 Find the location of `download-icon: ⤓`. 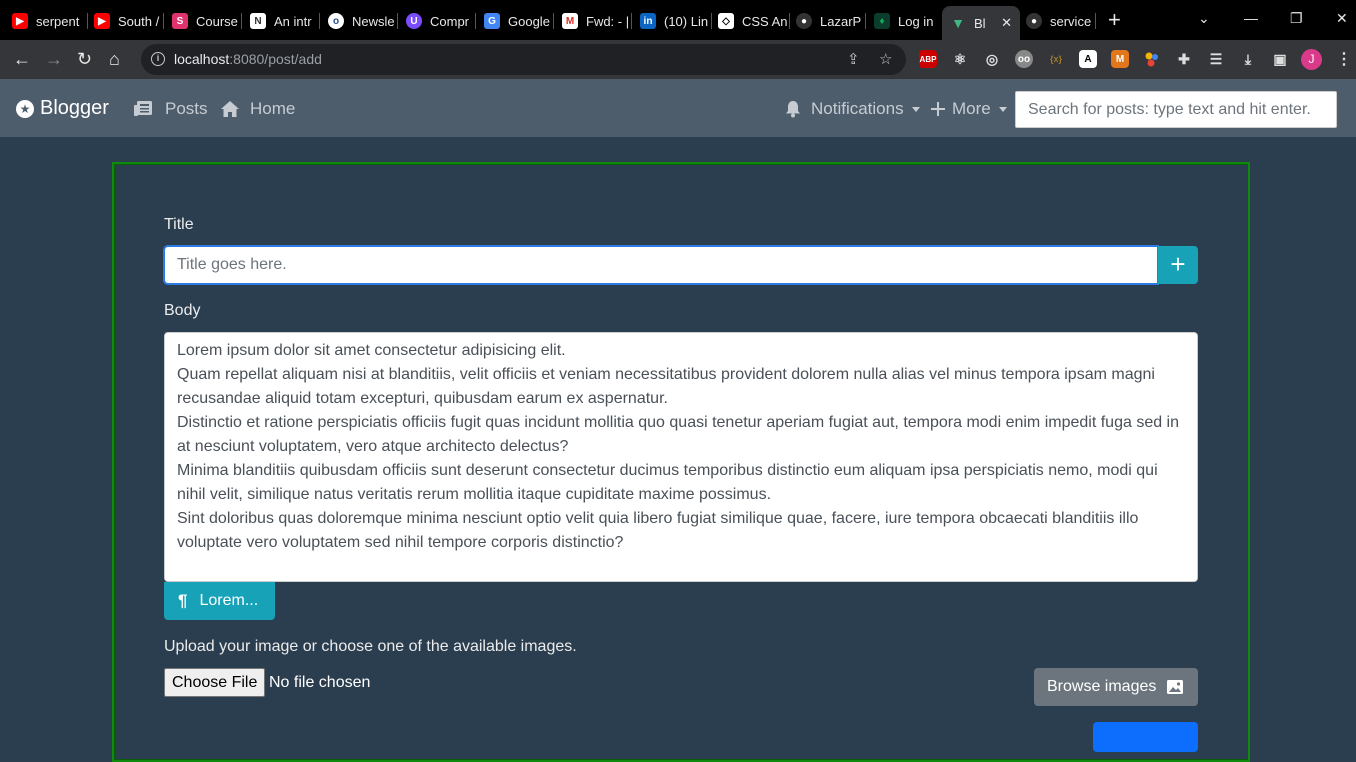

download-icon: ⤓ is located at coordinates (1248, 59).